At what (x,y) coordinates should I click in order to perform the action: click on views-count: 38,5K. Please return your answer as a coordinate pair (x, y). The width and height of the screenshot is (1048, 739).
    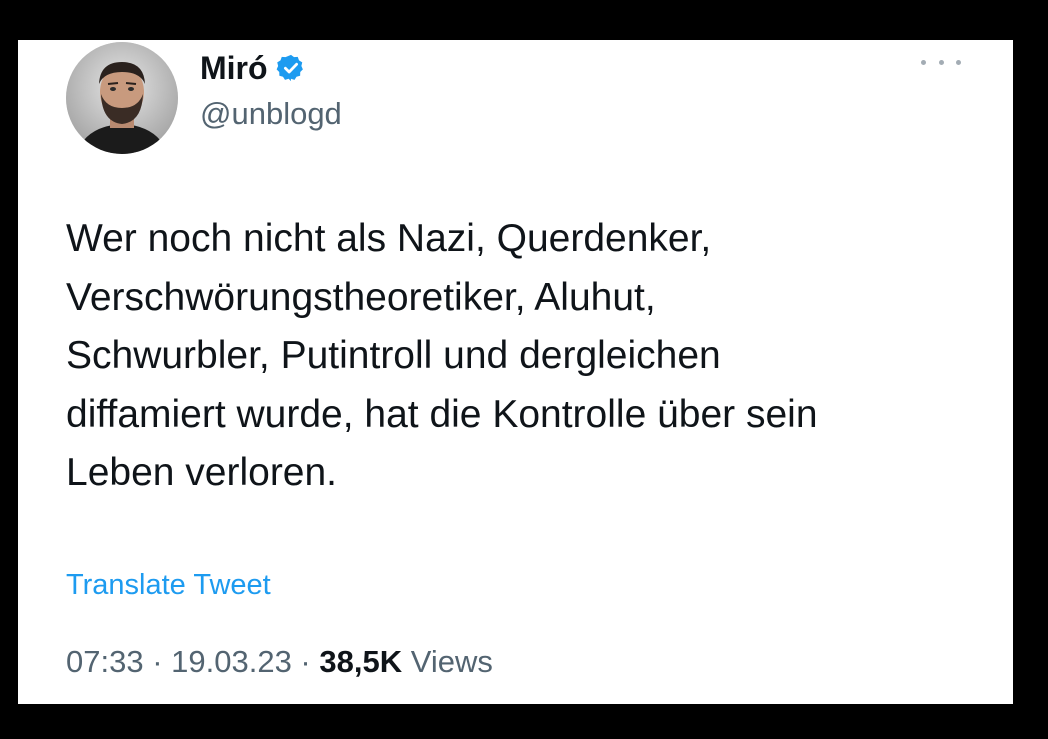
    Looking at the image, I should click on (360, 661).